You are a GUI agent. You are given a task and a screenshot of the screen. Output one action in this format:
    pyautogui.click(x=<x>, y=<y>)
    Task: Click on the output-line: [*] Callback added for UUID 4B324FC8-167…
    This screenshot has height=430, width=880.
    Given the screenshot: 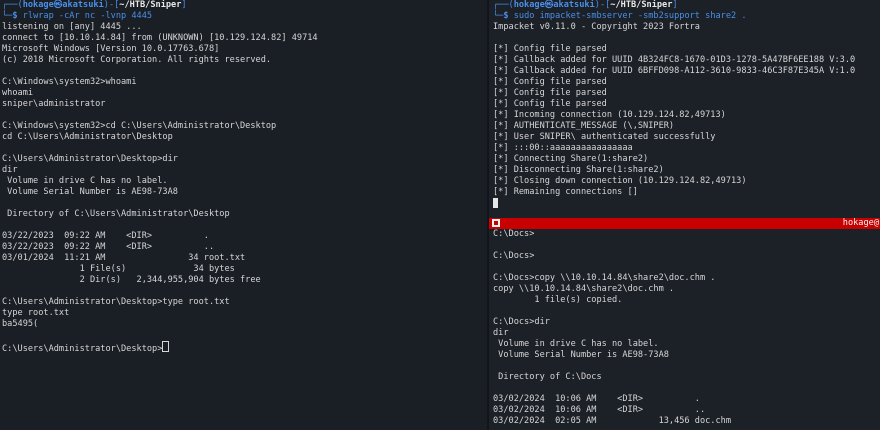 What is the action you would take?
    pyautogui.click(x=674, y=60)
    